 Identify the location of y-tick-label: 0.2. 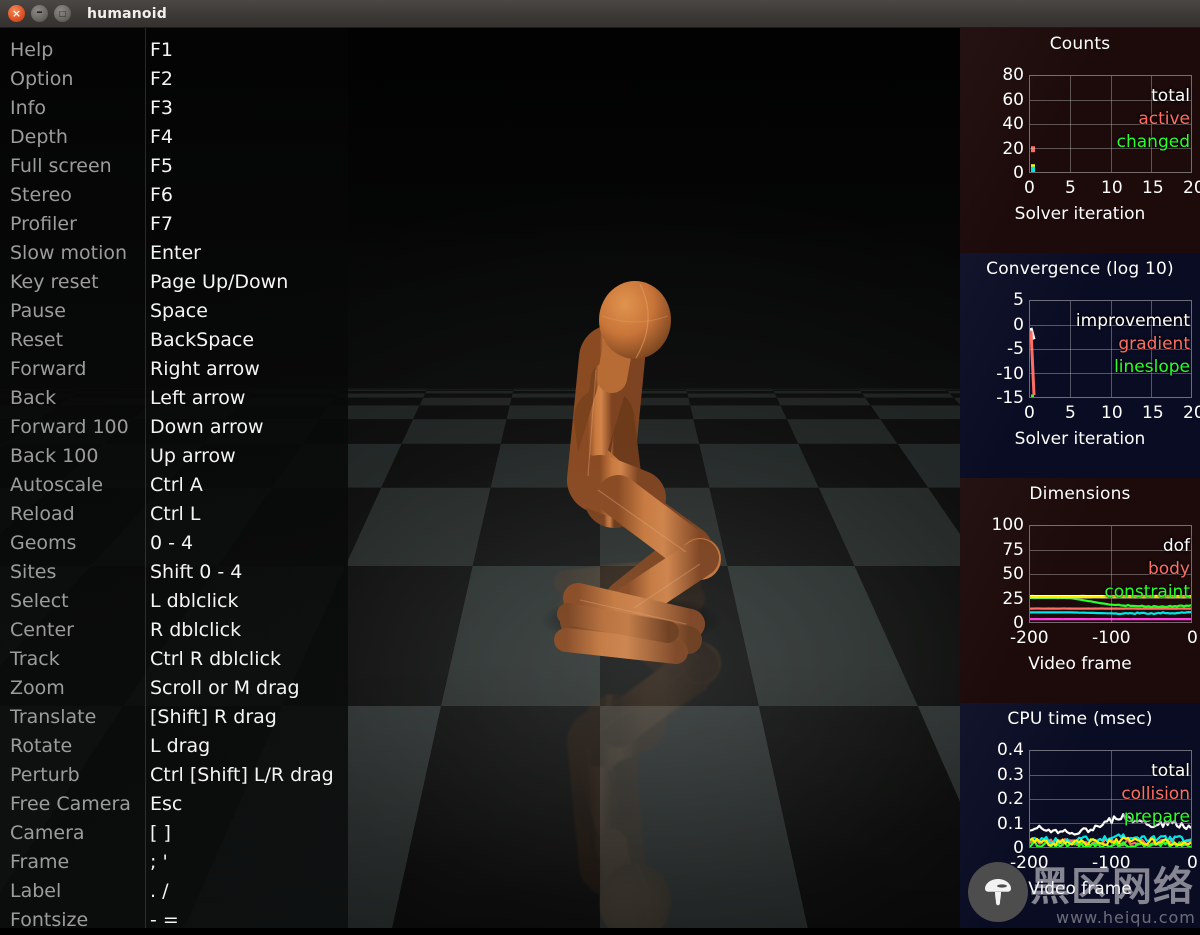
(992, 799).